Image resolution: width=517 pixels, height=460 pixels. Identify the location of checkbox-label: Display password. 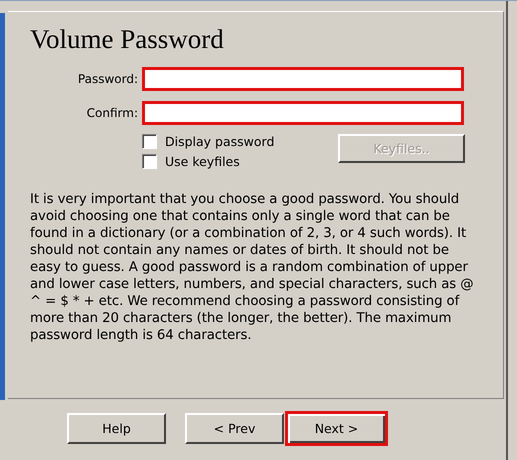
(219, 141).